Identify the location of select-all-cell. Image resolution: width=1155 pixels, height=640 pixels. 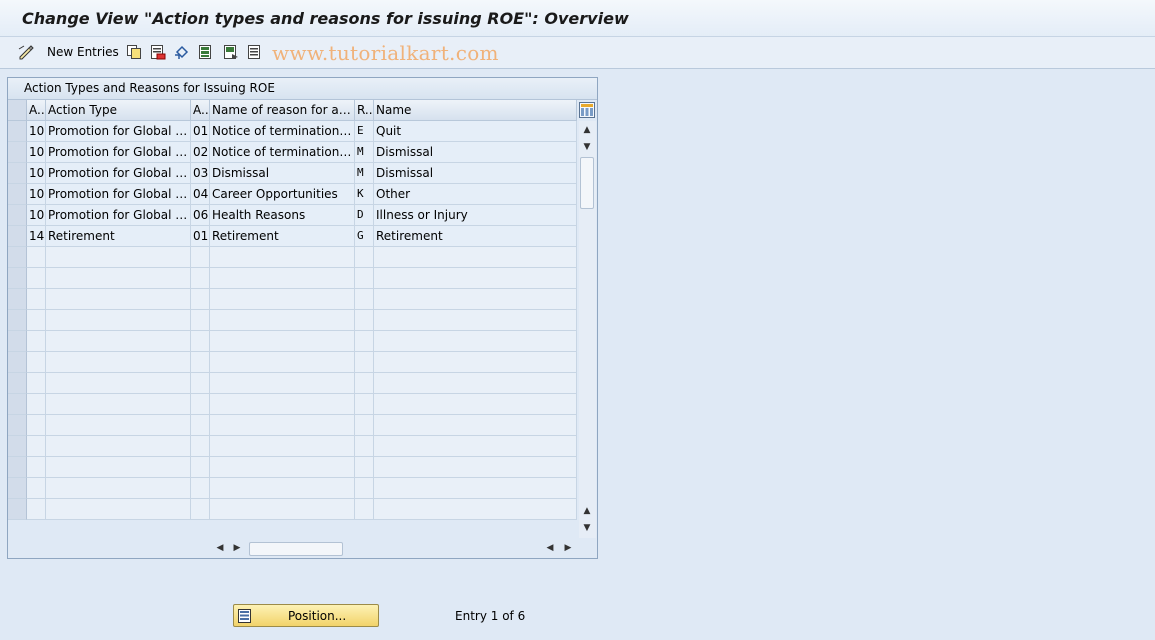
(17, 110).